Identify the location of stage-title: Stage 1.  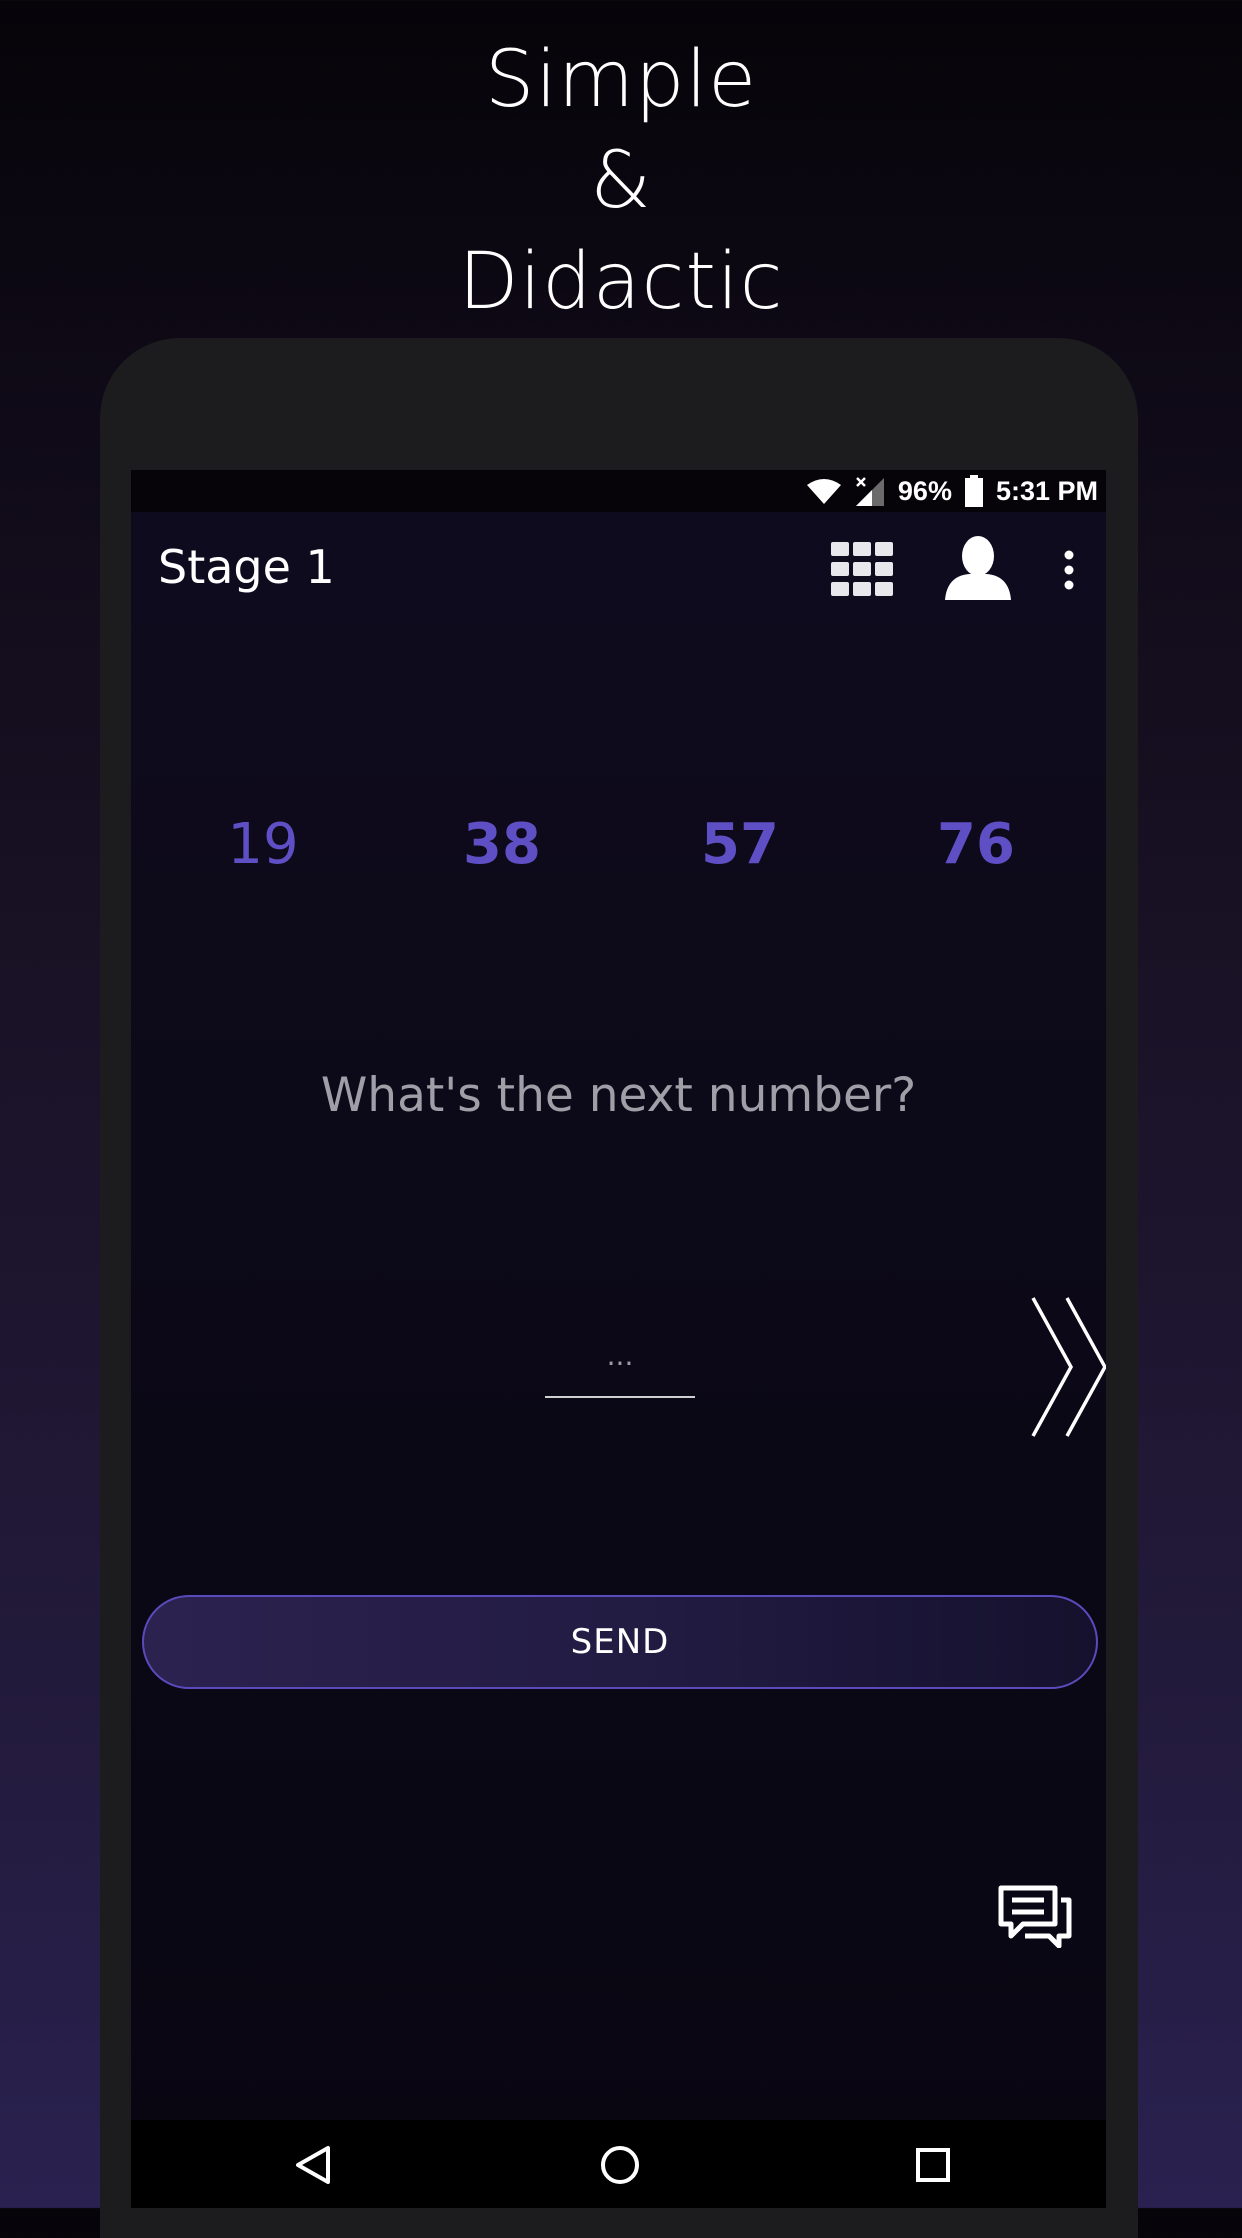
(246, 567).